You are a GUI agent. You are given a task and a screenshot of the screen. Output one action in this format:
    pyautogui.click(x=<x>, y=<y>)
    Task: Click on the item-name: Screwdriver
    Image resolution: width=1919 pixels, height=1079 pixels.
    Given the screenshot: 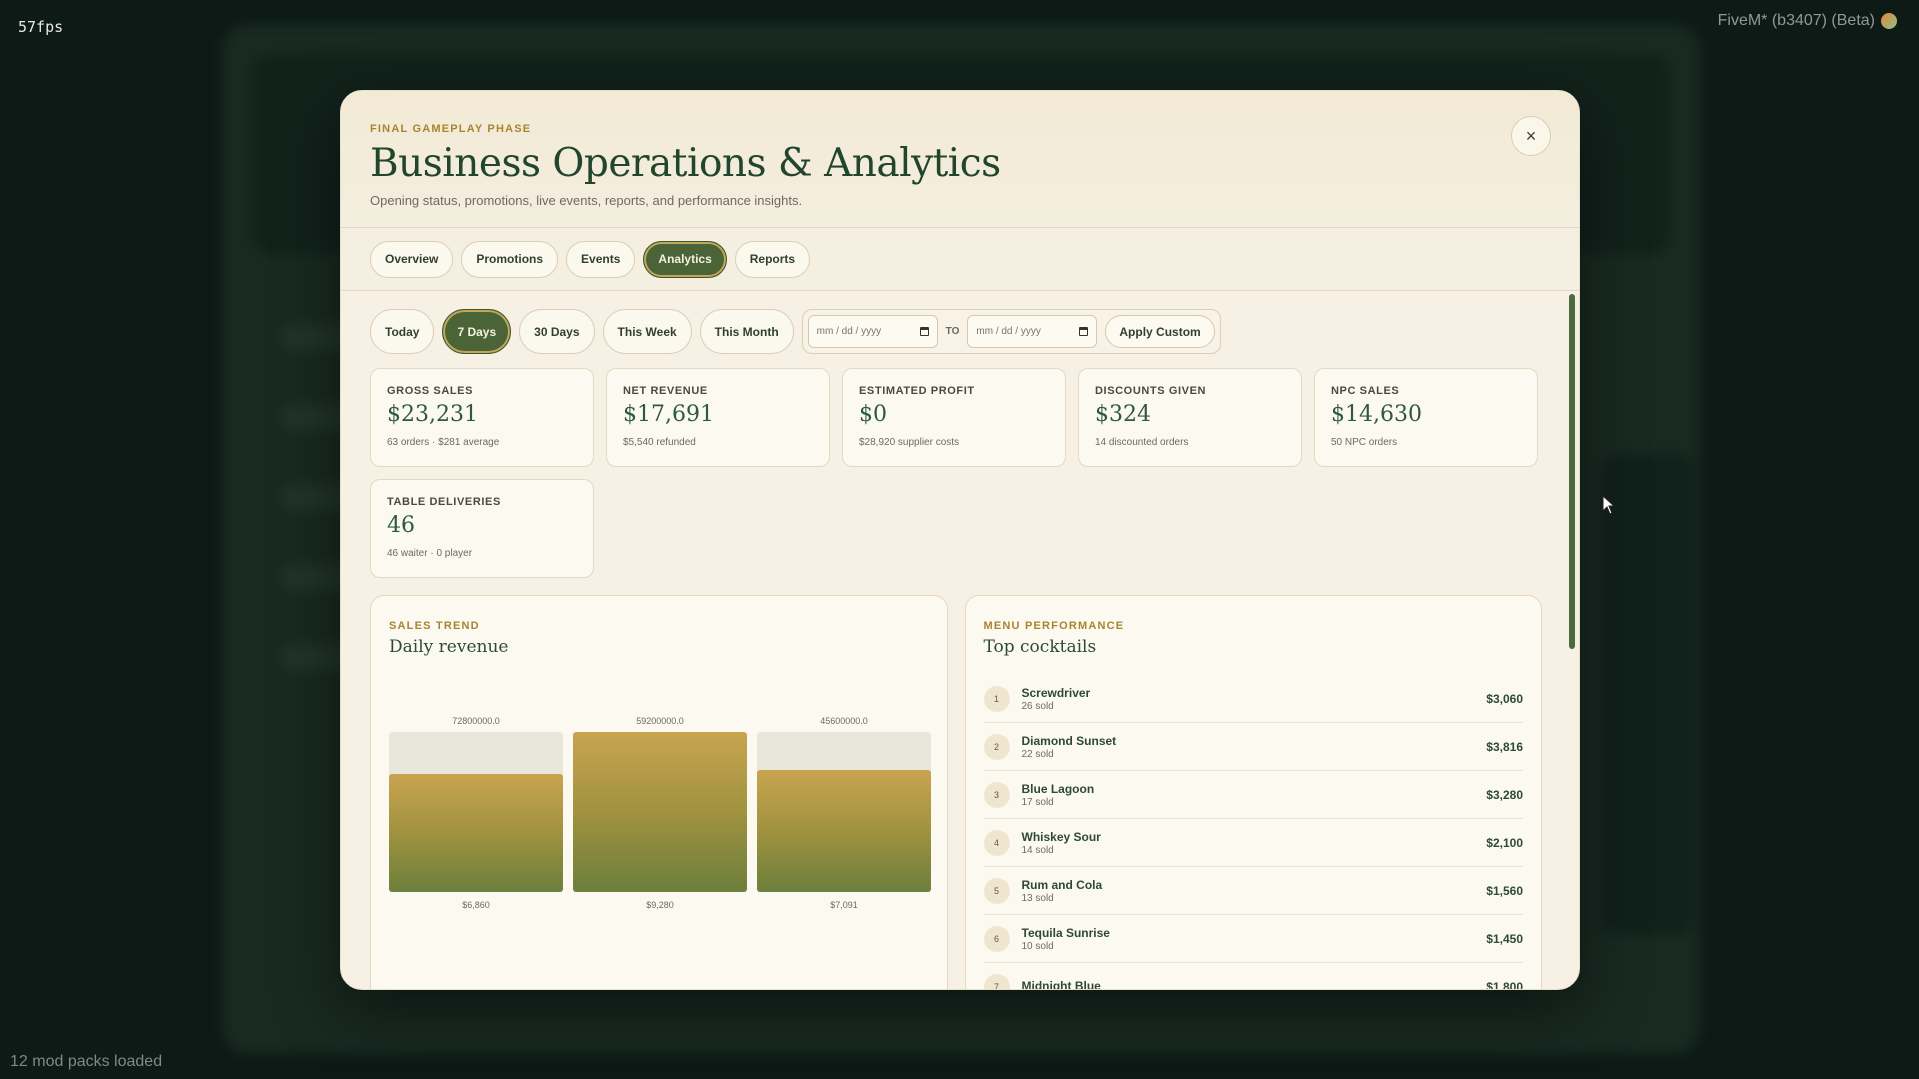 What is the action you would take?
    pyautogui.click(x=1056, y=692)
    